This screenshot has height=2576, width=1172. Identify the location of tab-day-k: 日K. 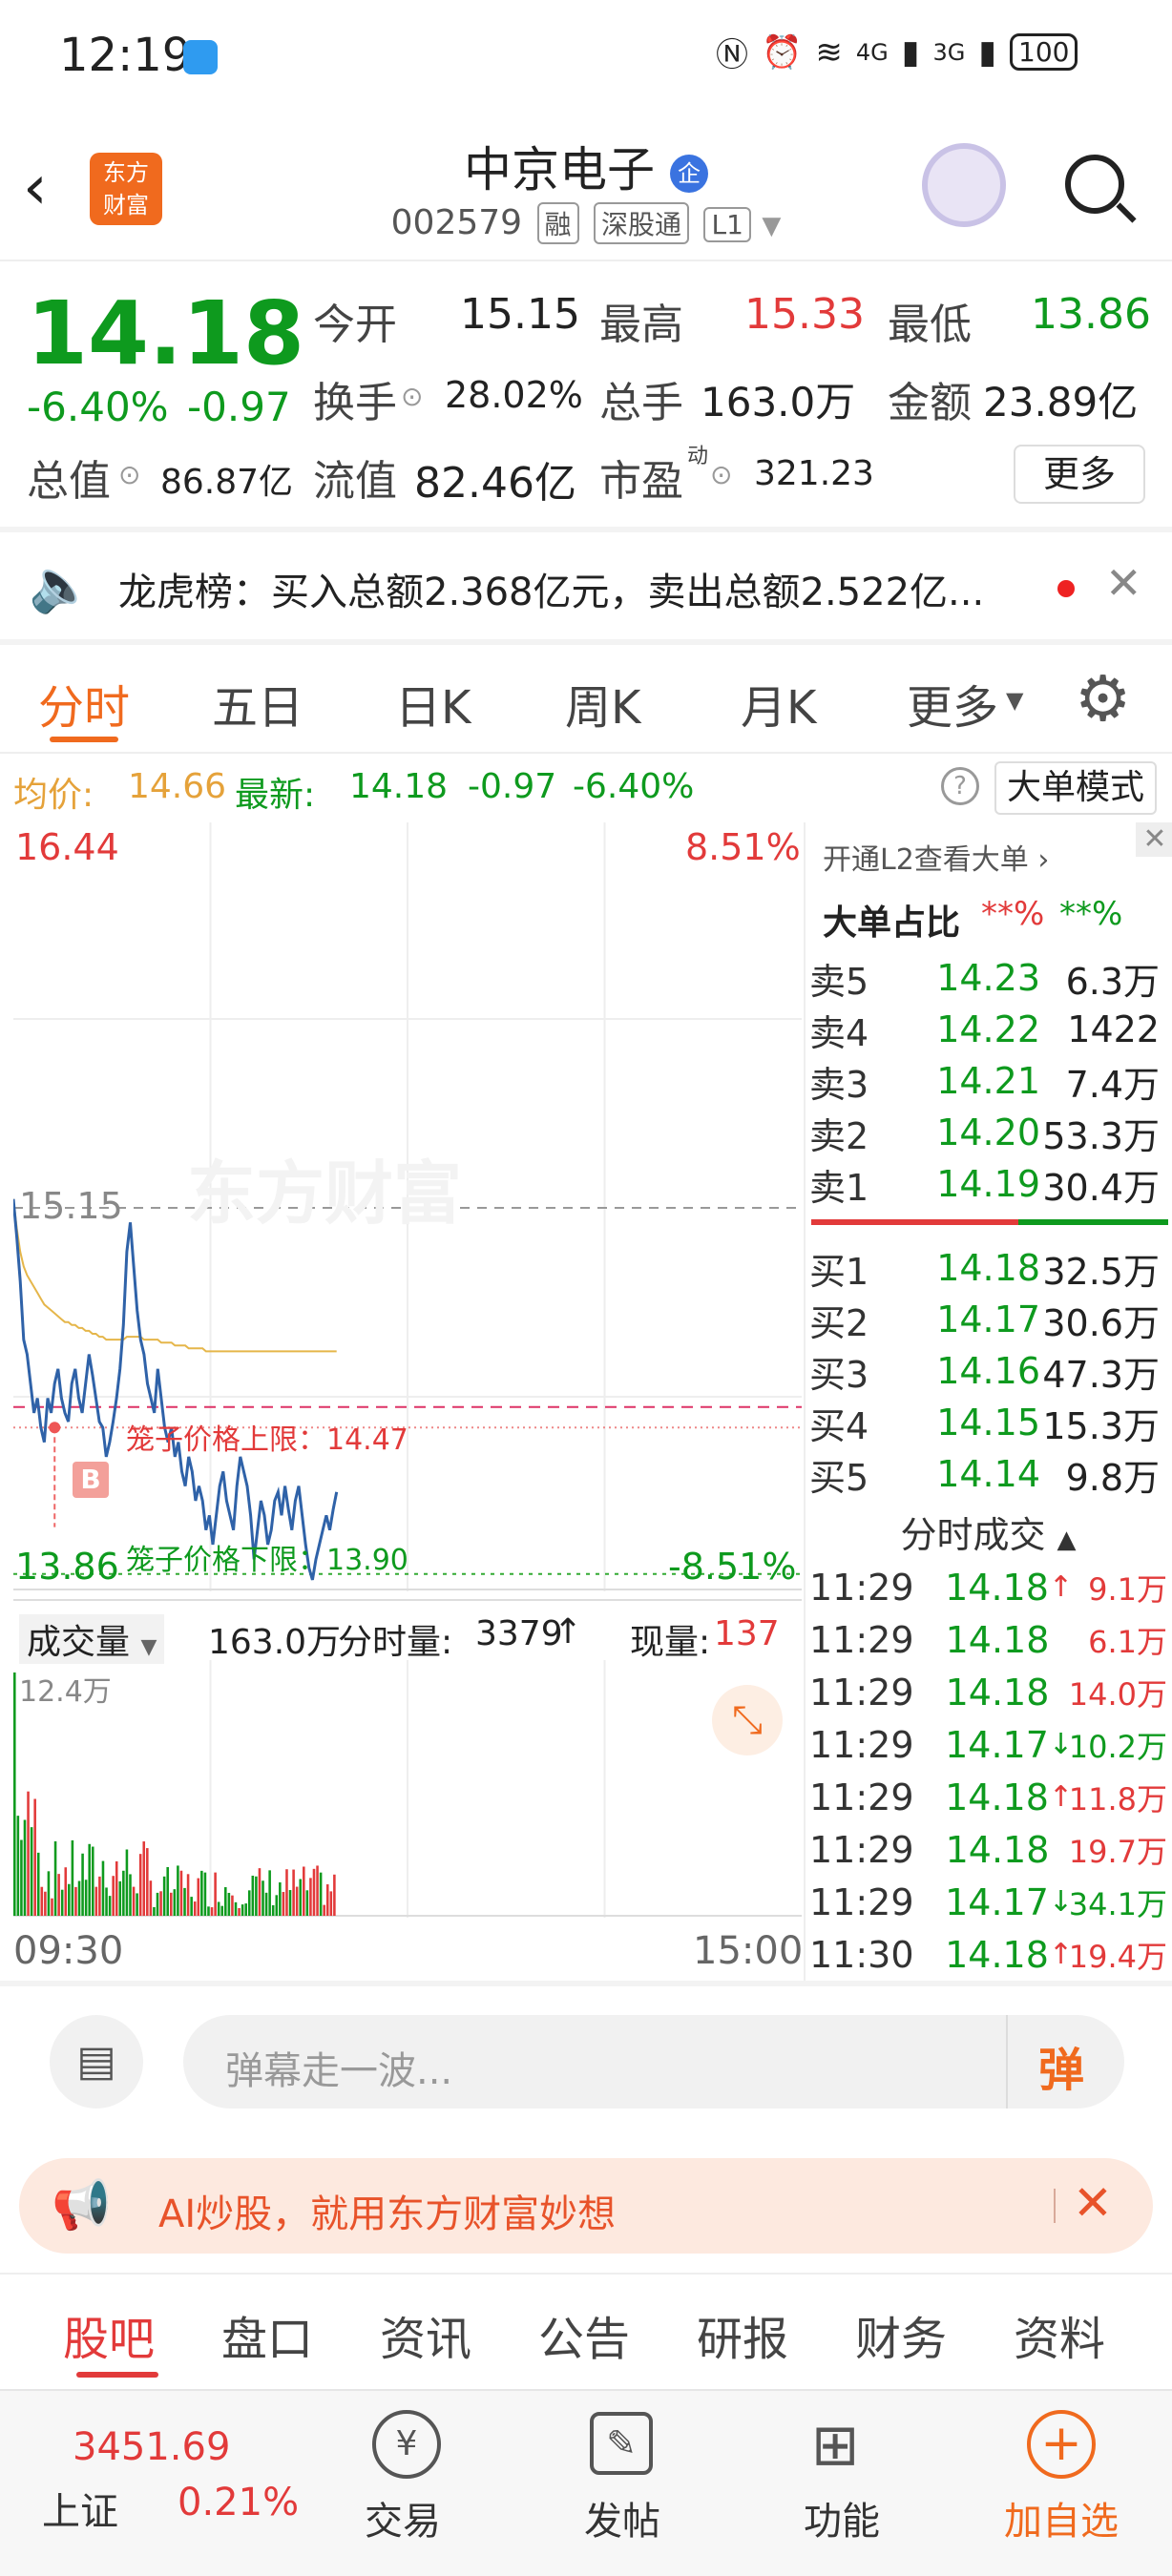
(433, 703).